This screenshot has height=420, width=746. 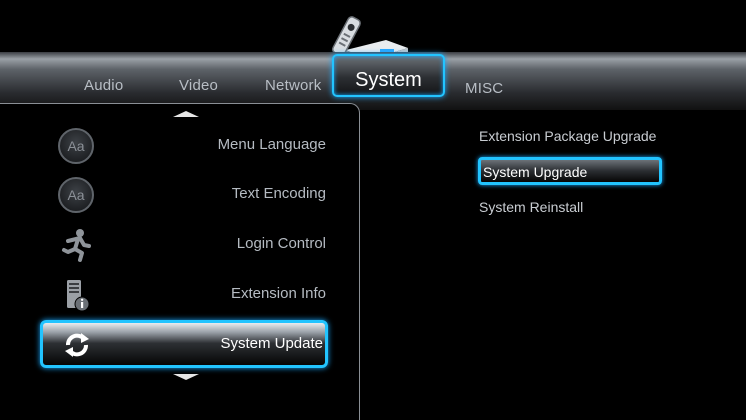 I want to click on menu-item-label: Extension Info, so click(x=278, y=293).